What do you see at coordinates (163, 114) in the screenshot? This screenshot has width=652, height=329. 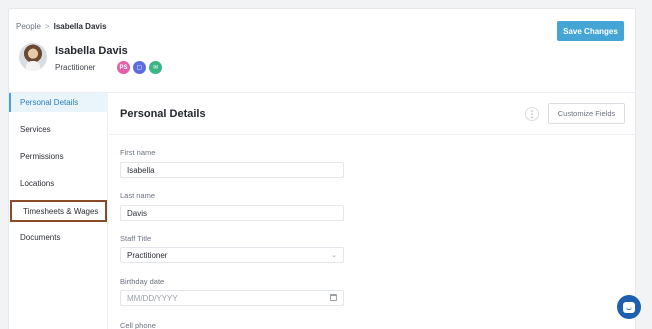 I see `page-title: Personal Details` at bounding box center [163, 114].